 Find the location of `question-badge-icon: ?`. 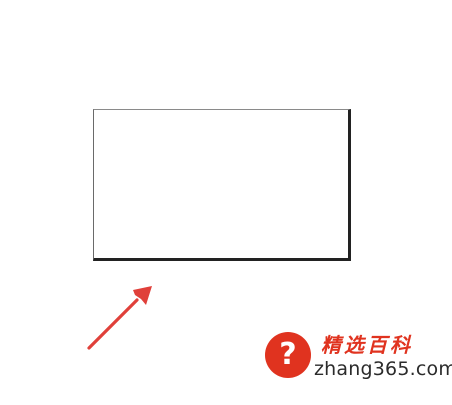

question-badge-icon: ? is located at coordinates (288, 355).